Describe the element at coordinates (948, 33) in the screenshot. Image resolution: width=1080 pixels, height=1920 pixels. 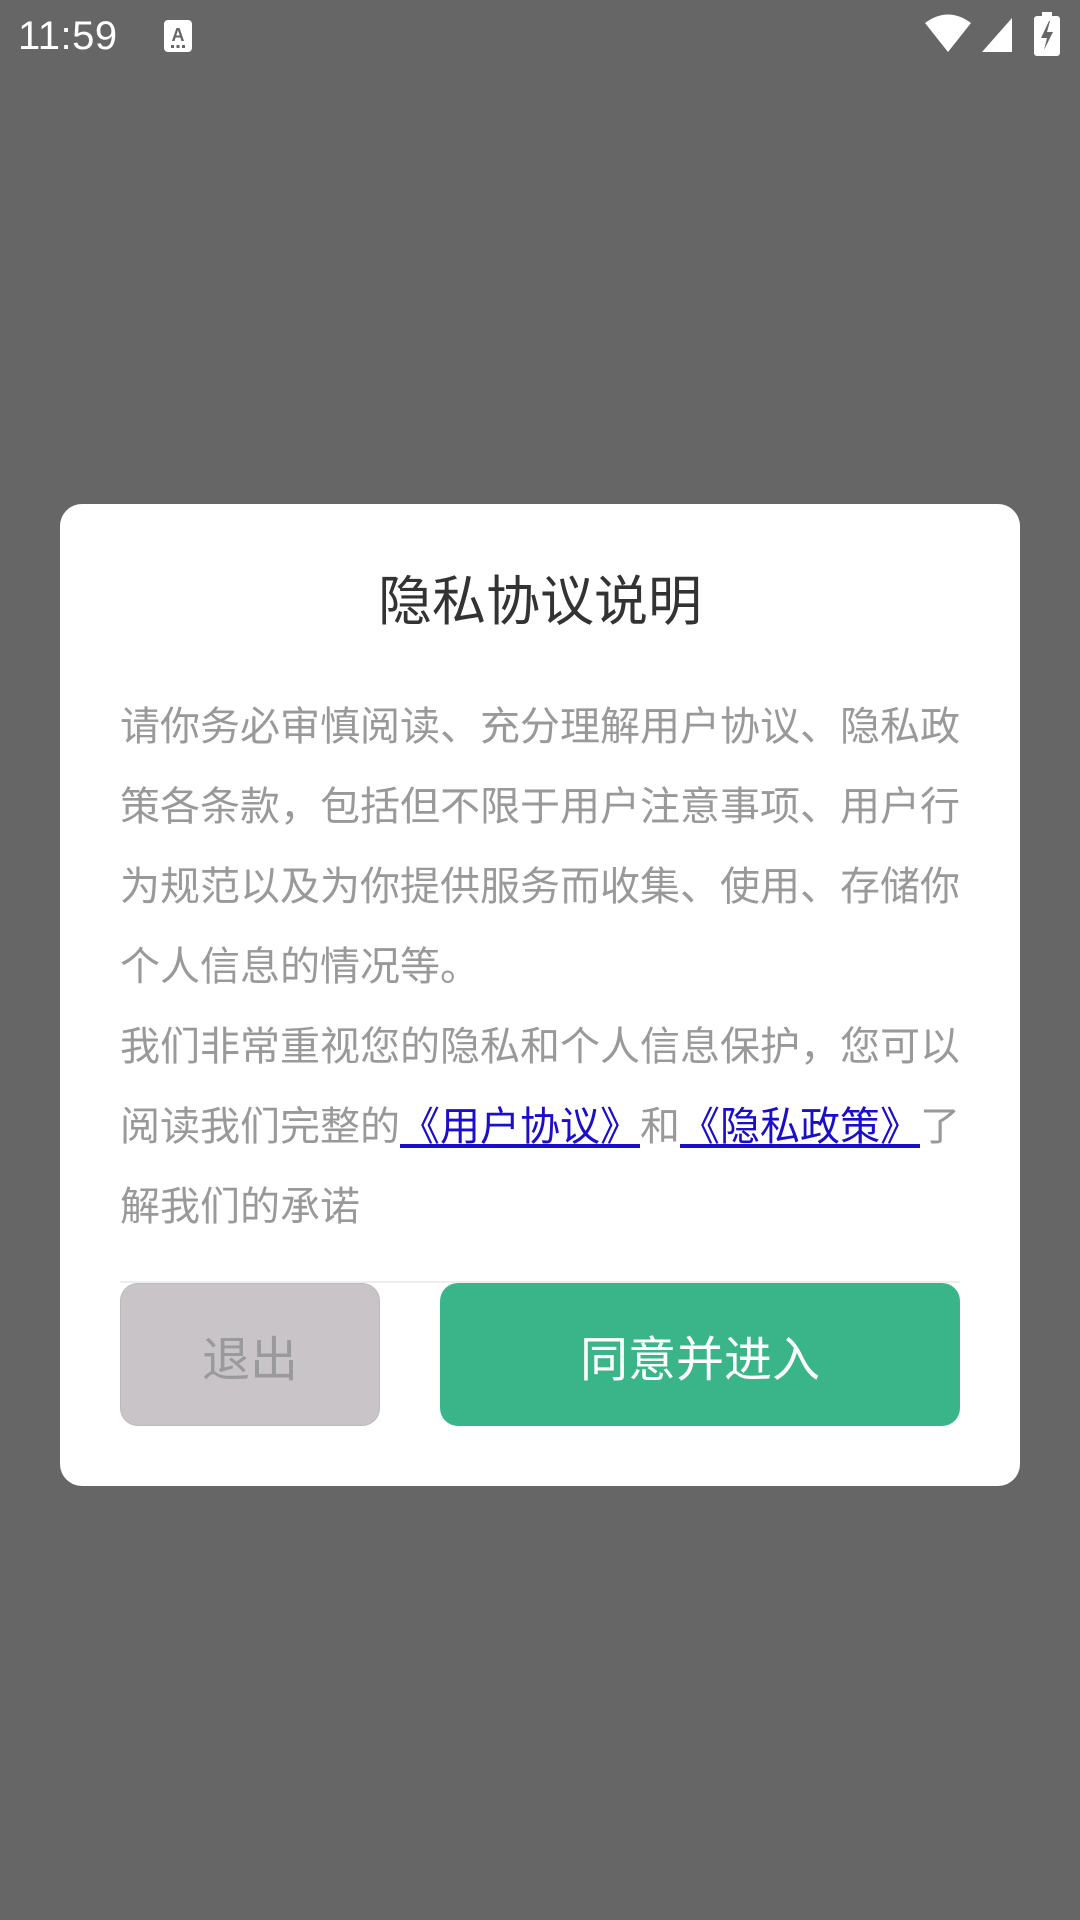
I see `wifi-icon` at that location.